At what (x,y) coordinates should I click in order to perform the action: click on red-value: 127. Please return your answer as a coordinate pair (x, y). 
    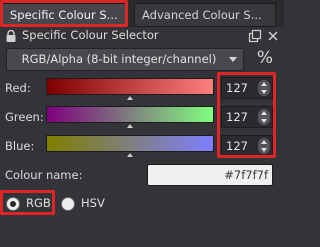
    Looking at the image, I should click on (237, 88).